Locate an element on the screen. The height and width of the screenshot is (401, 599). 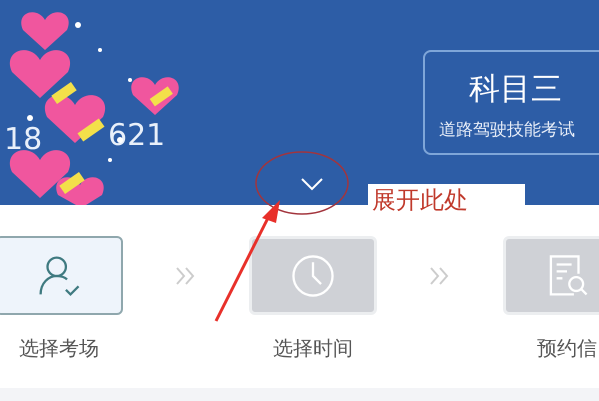
step-label: 选择考场 is located at coordinates (59, 348).